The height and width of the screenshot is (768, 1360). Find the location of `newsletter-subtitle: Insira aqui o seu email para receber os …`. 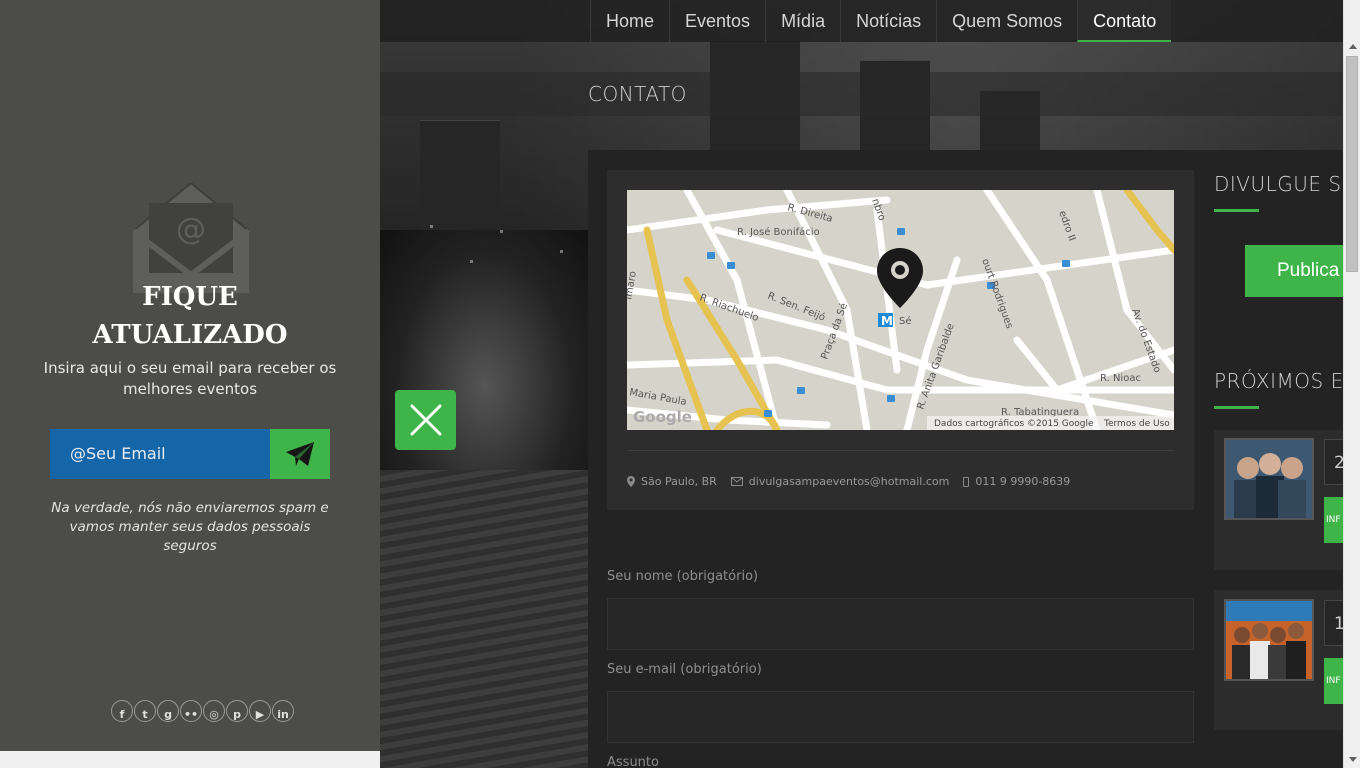

newsletter-subtitle: Insira aqui o seu email para receber os … is located at coordinates (190, 378).